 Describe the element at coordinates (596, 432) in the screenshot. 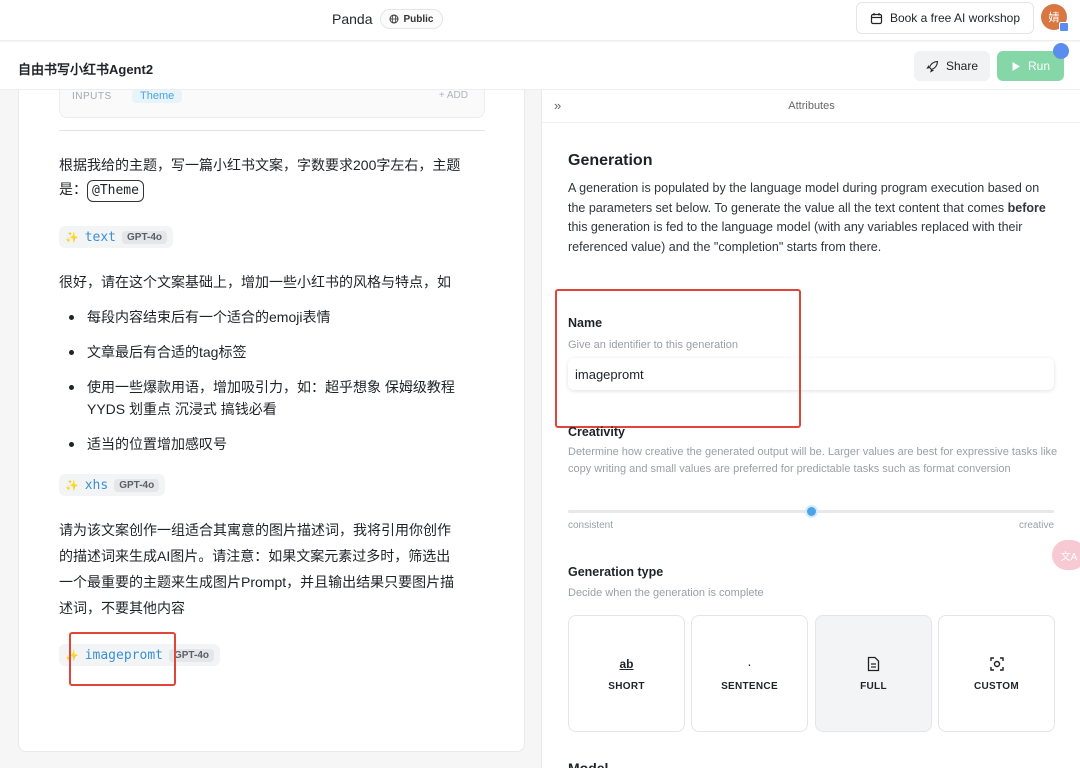

I see `creativity-label: Creativity` at that location.